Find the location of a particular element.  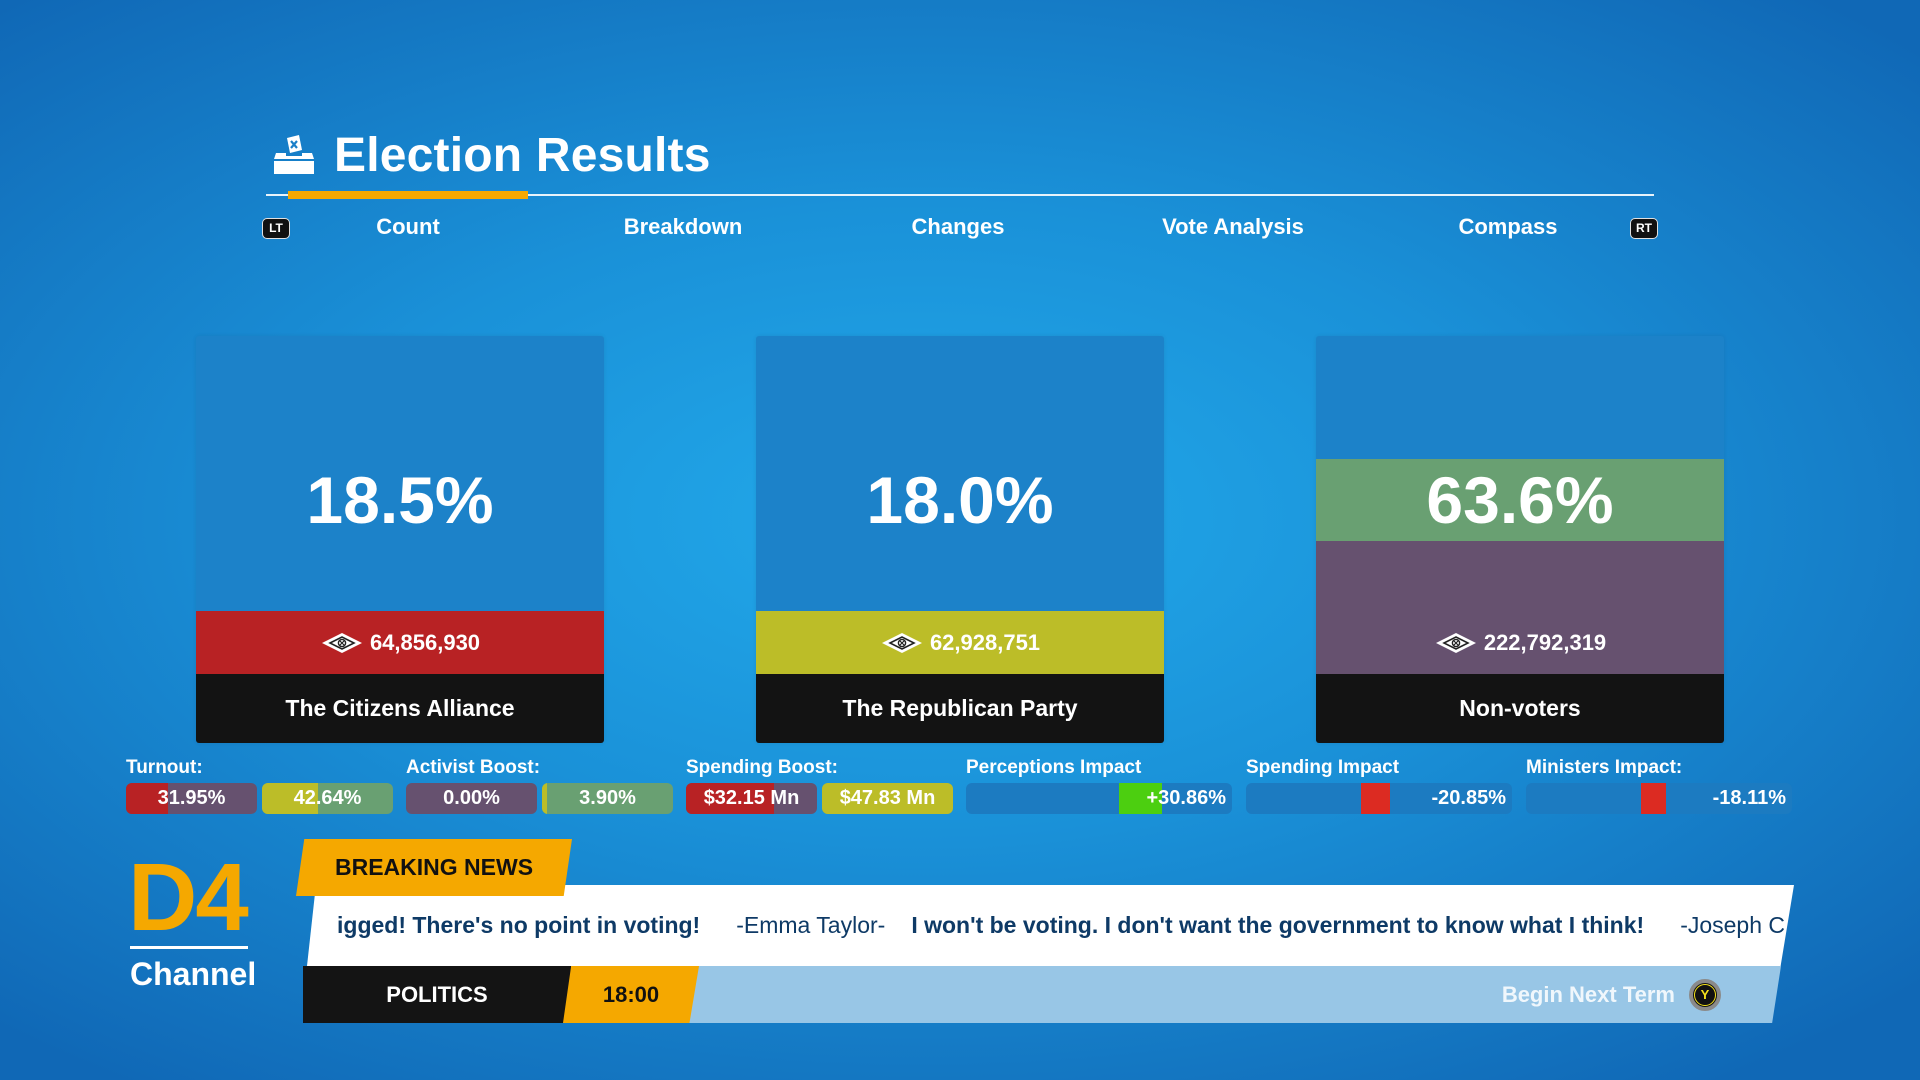

pill-value: 31.95% is located at coordinates (191, 798).